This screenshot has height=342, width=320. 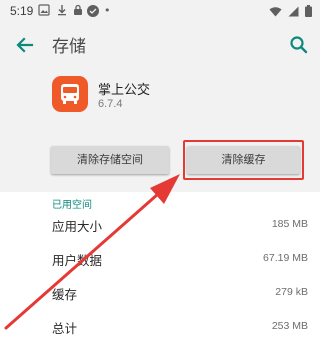 I want to click on page-title: 存储, so click(x=69, y=47).